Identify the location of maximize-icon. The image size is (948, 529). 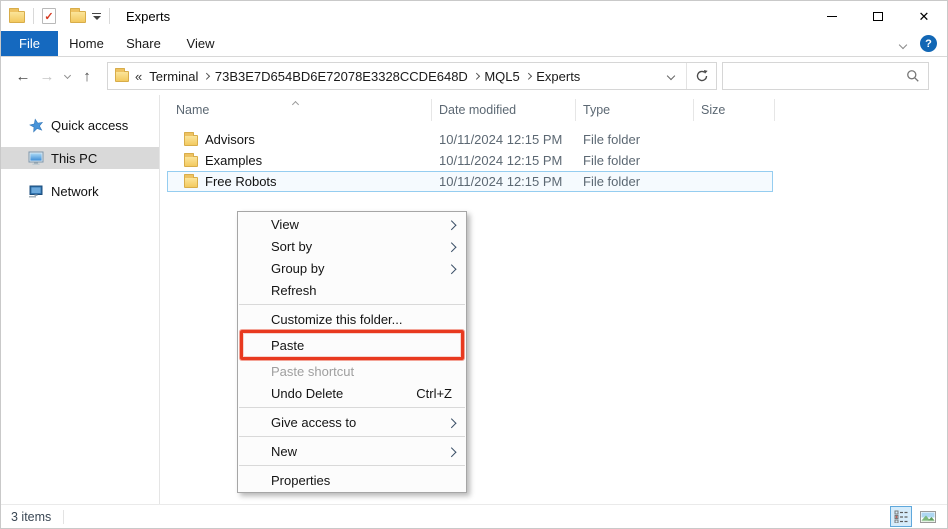
(878, 16).